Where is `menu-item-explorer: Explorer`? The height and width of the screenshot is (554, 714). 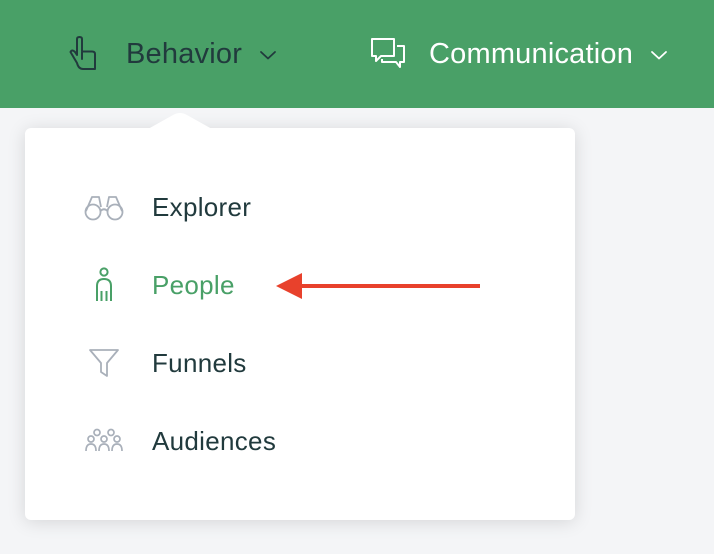 menu-item-explorer: Explorer is located at coordinates (166, 207).